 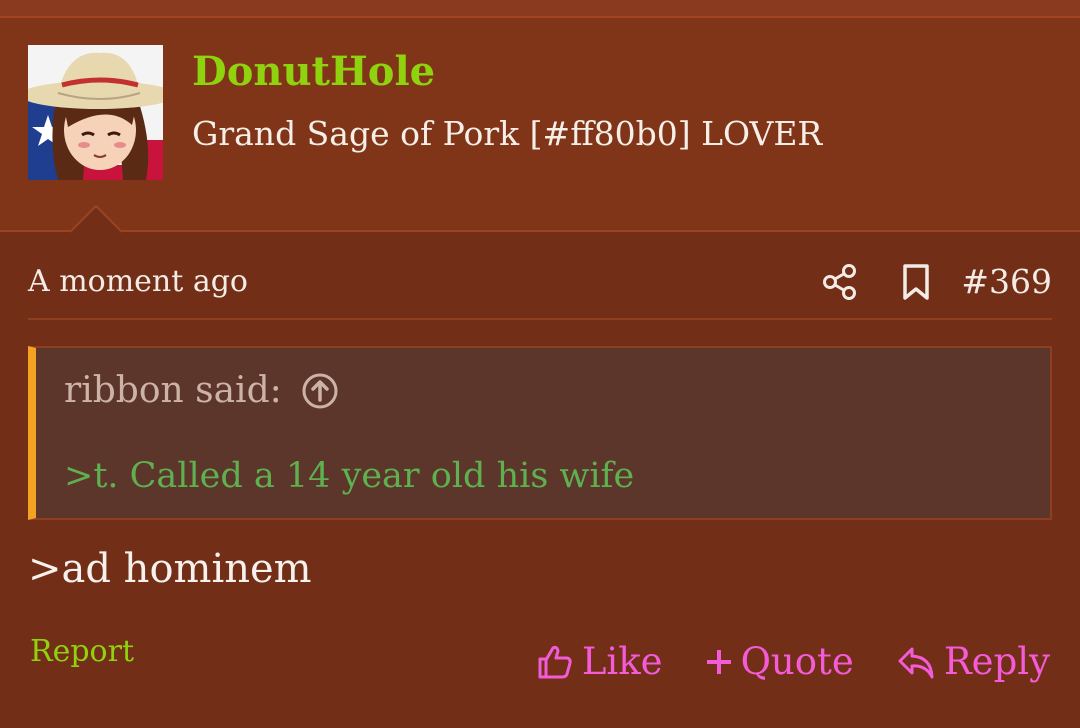 I want to click on post-number-link: #369, so click(x=1006, y=281).